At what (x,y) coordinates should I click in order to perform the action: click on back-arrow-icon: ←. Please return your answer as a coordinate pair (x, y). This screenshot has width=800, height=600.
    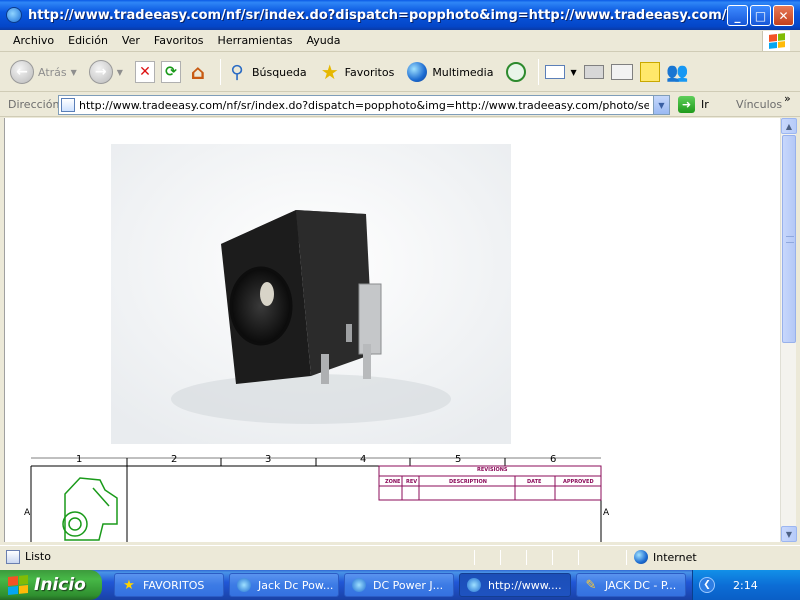
    Looking at the image, I should click on (22, 72).